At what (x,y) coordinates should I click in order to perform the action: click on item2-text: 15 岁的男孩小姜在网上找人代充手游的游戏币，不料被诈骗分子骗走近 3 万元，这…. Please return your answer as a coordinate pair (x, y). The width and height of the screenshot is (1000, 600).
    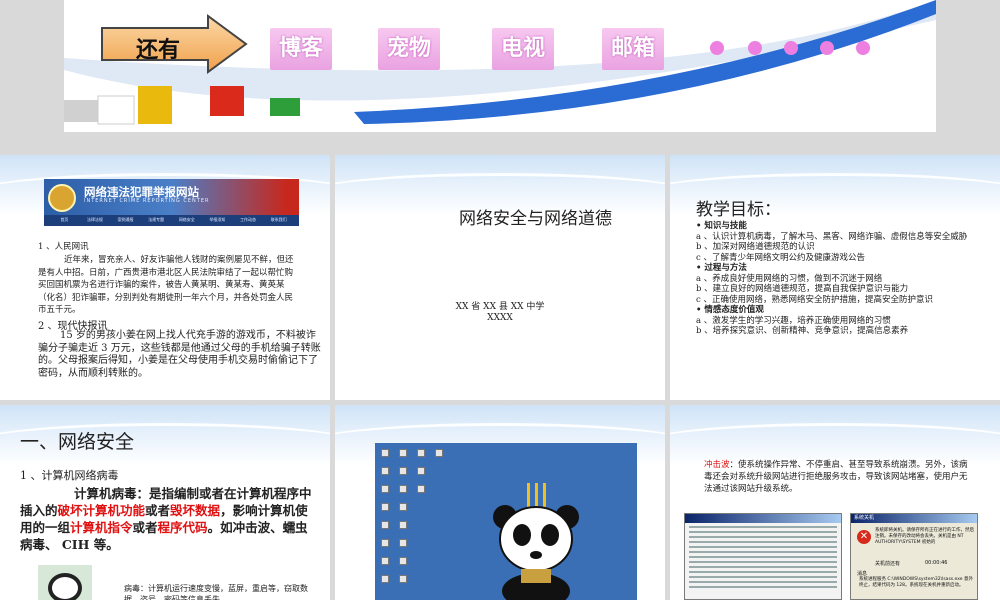
    Looking at the image, I should click on (179, 354).